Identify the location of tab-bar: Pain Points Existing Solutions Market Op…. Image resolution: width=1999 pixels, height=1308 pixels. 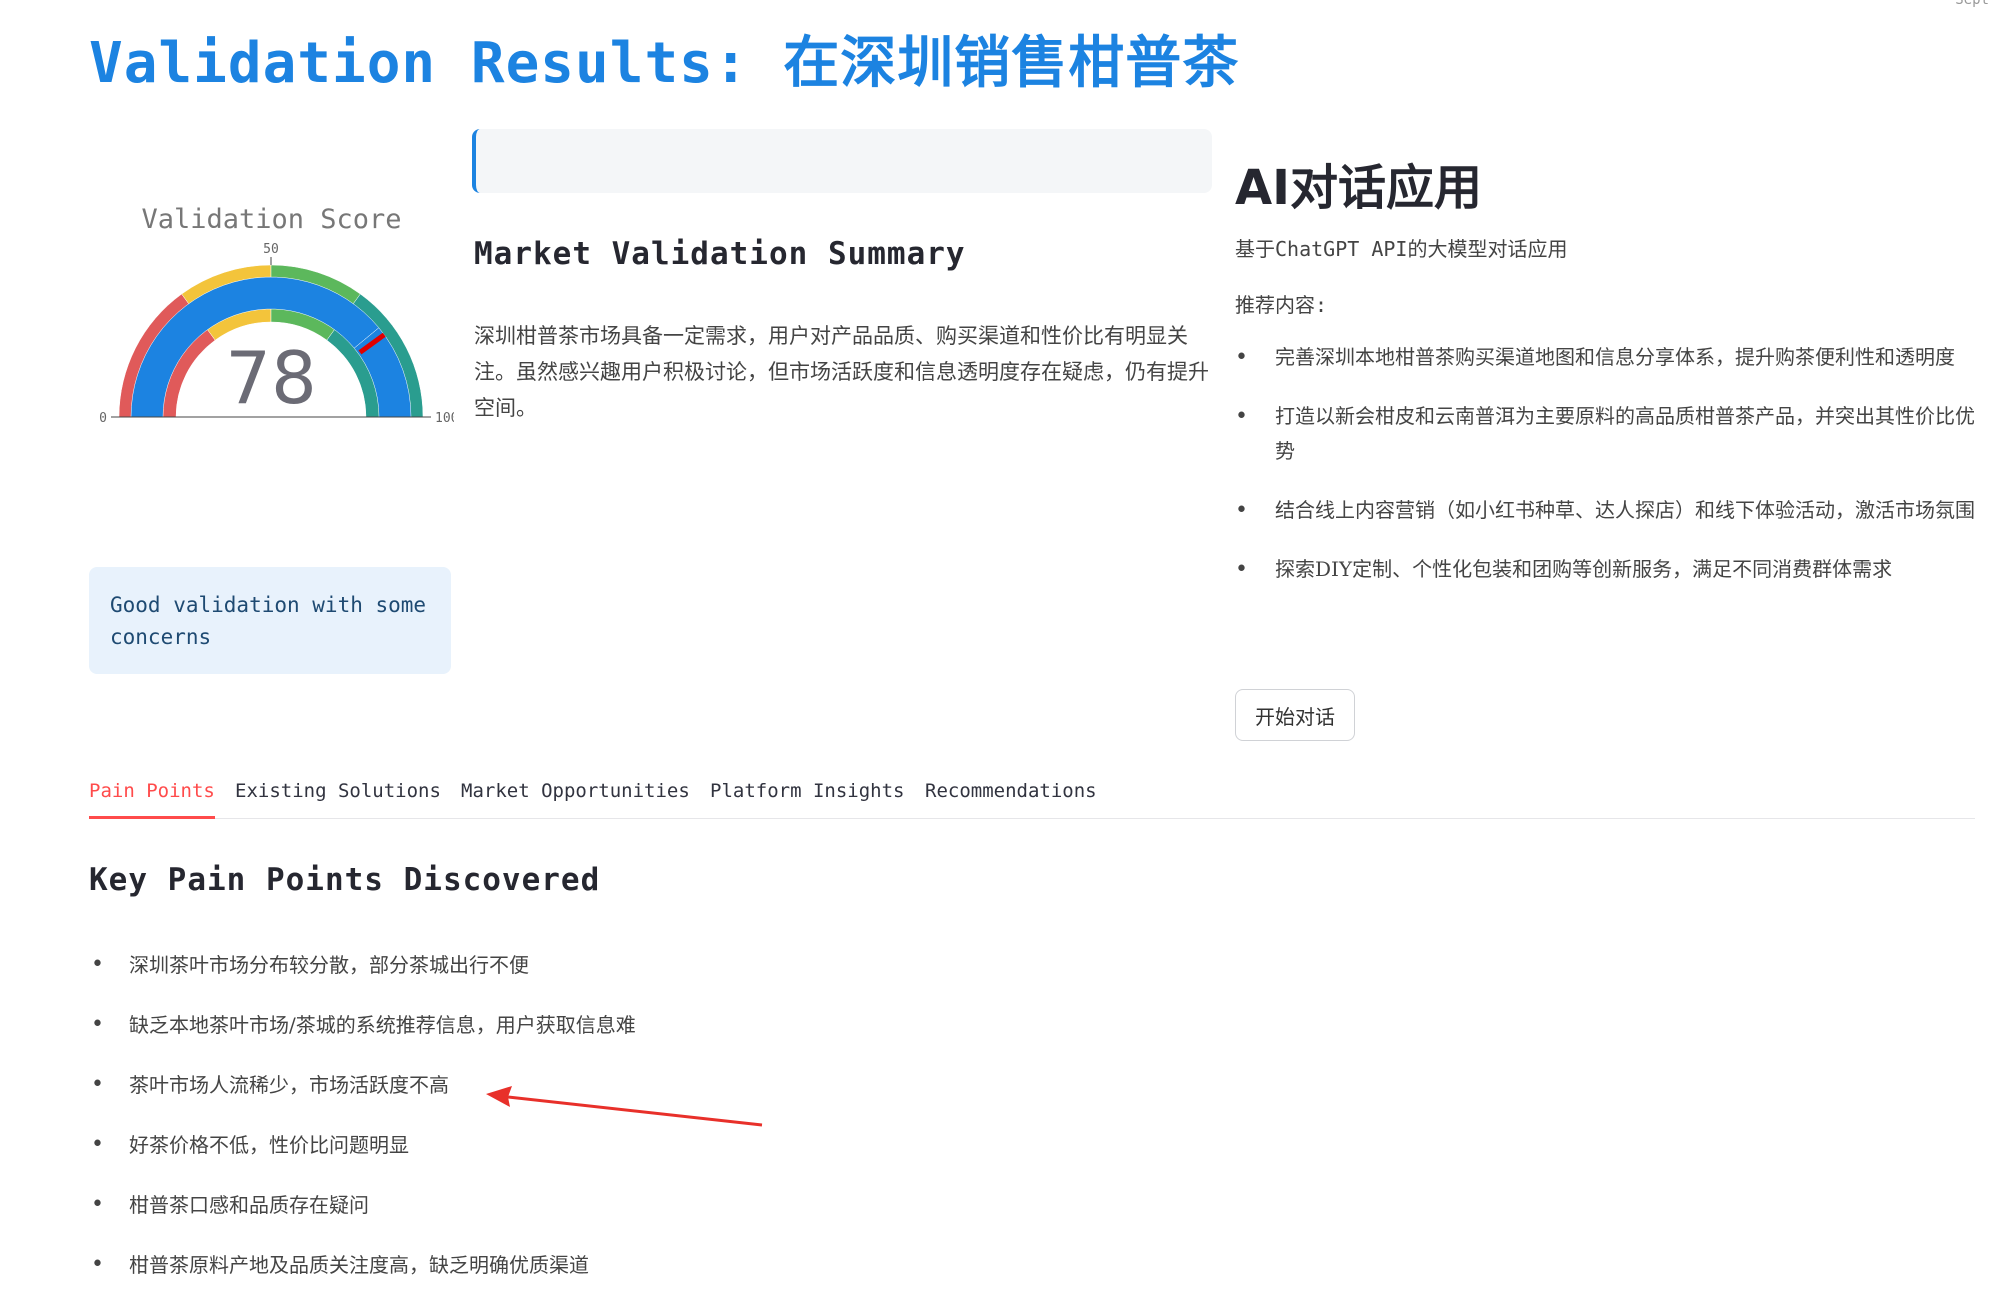
(1032, 795).